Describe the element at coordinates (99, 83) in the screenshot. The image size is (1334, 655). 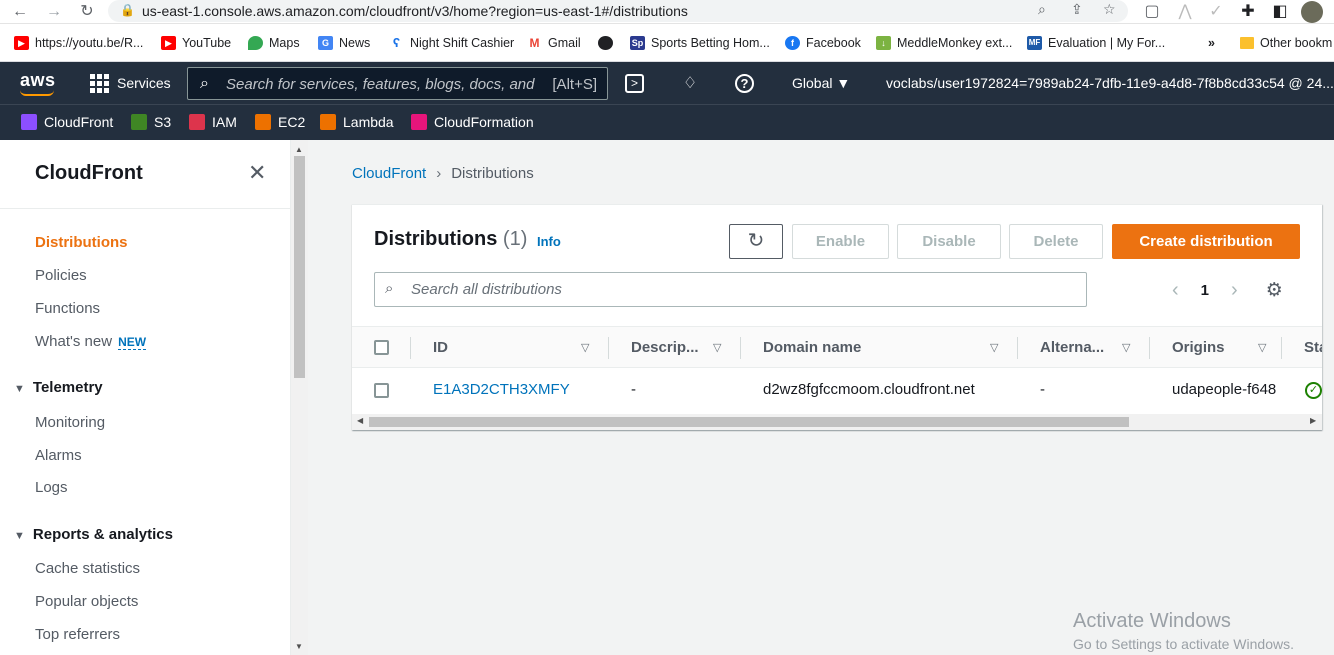
I see `grid-icon` at that location.